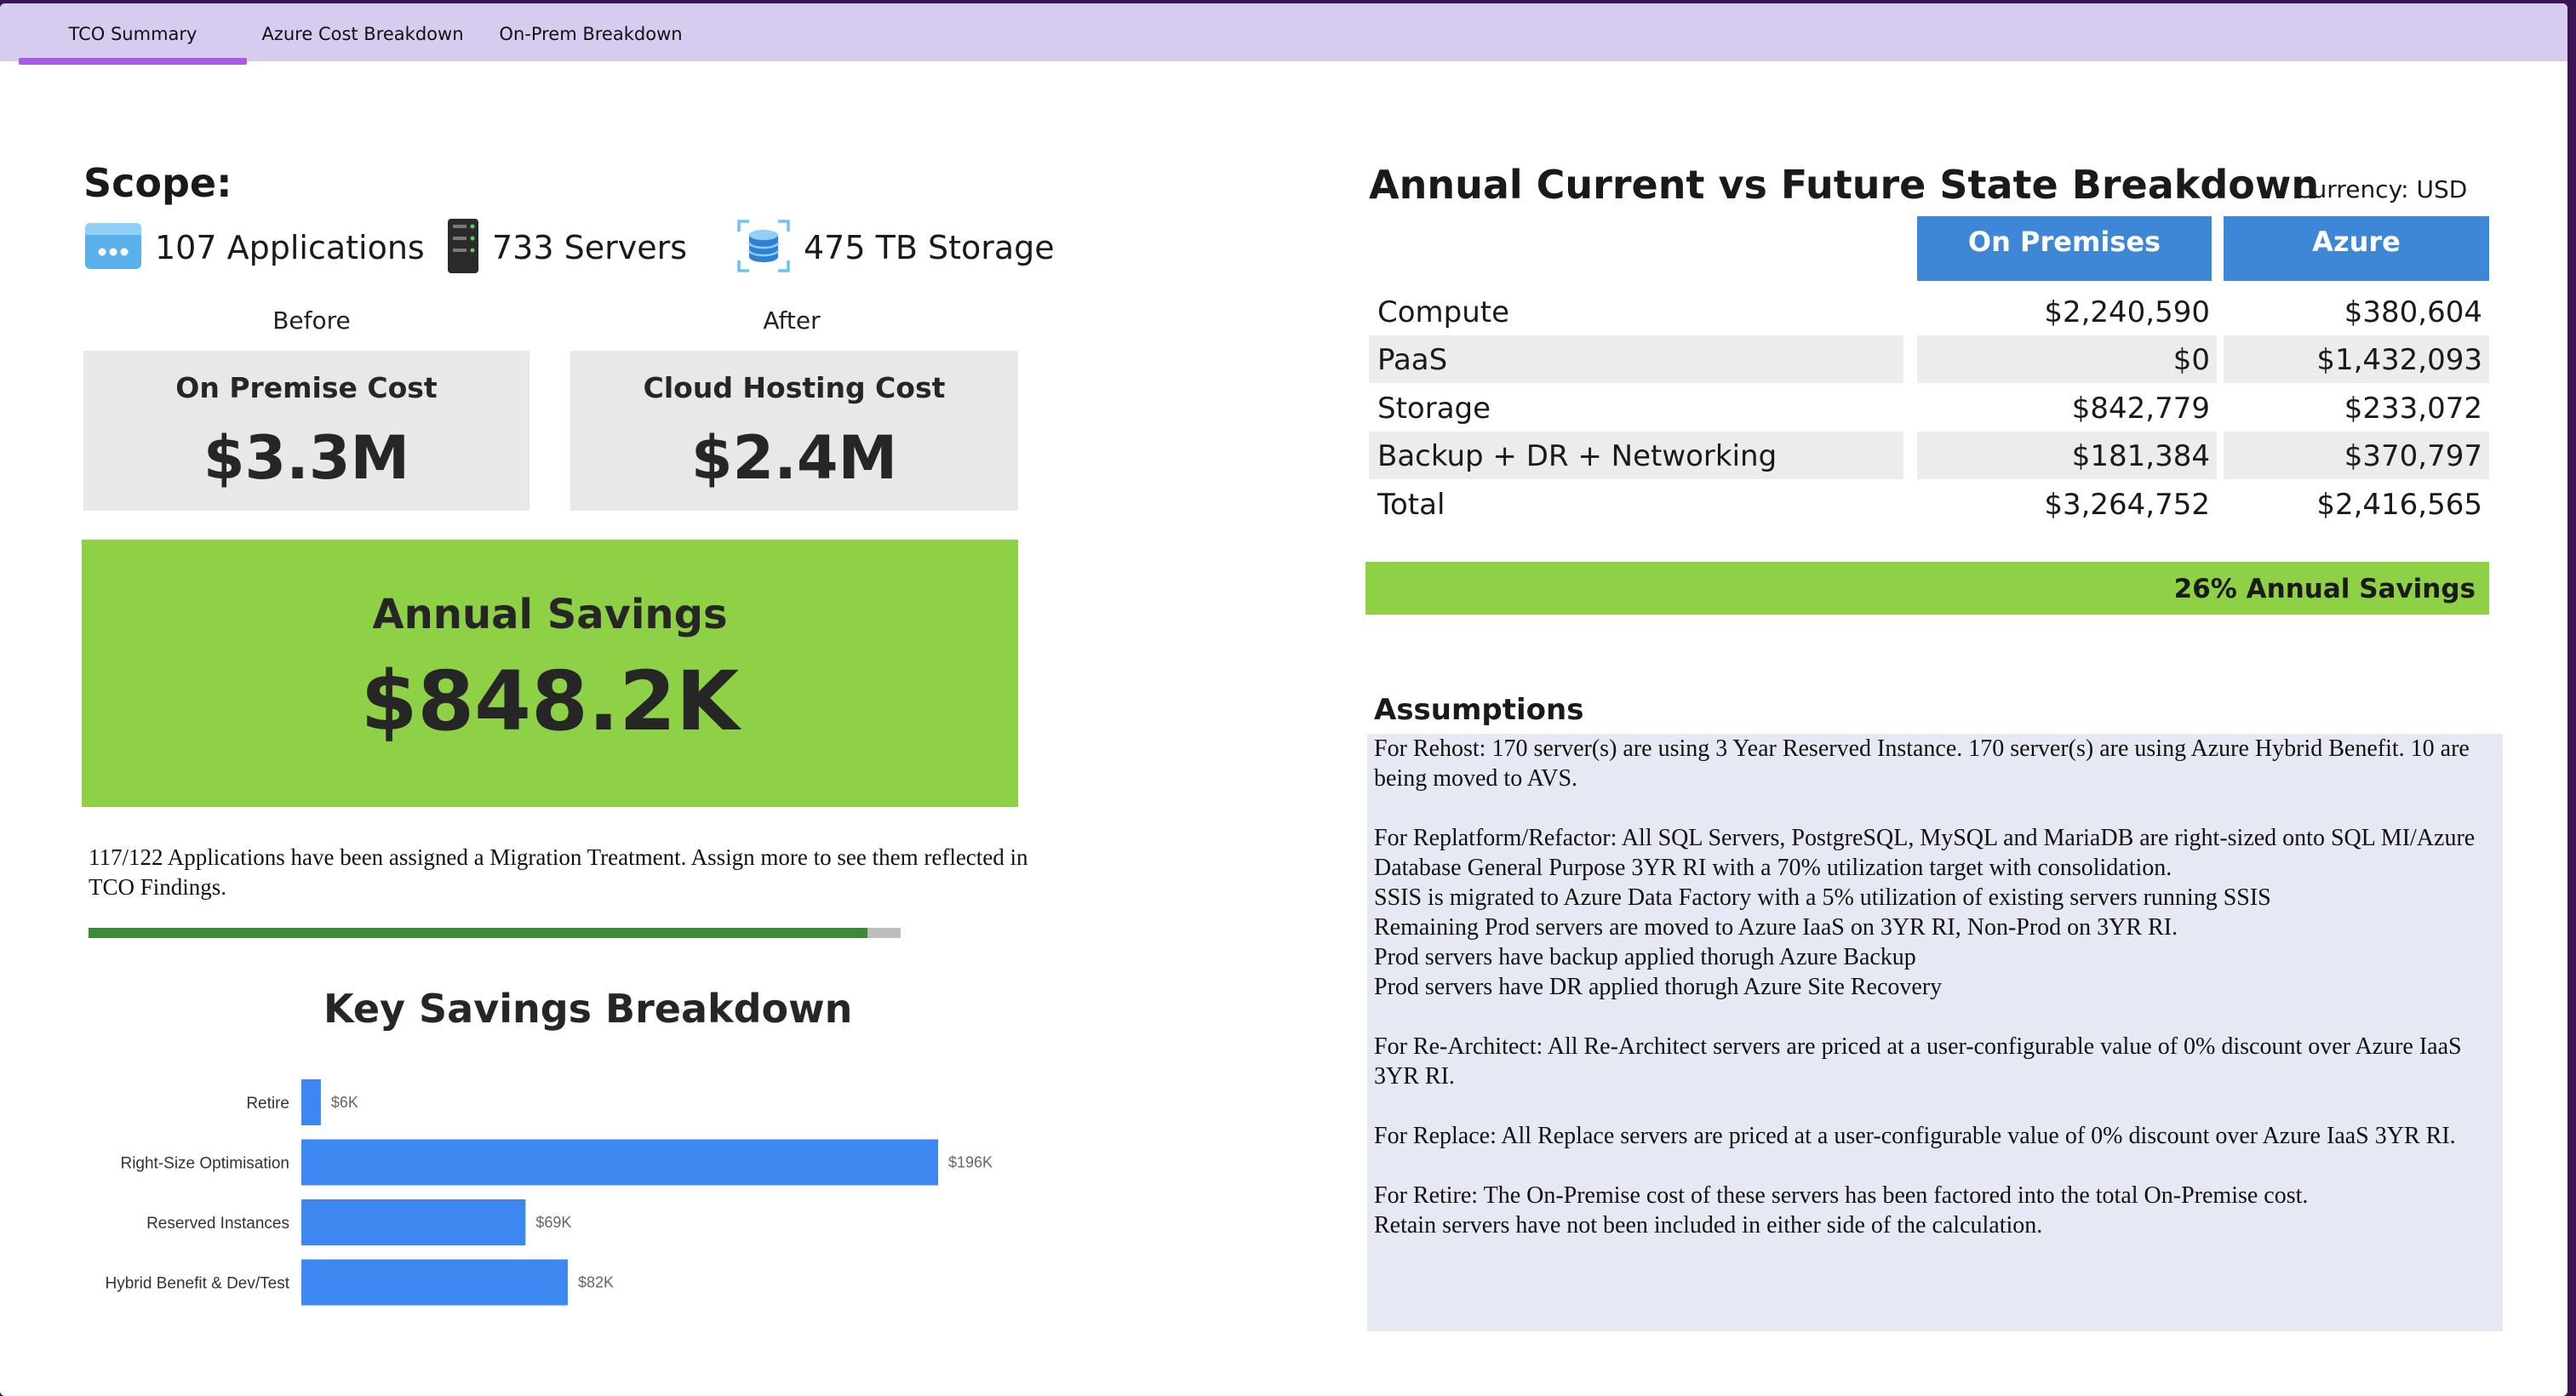  What do you see at coordinates (306, 458) in the screenshot?
I see `on-premise-cost-value: $3.3M` at bounding box center [306, 458].